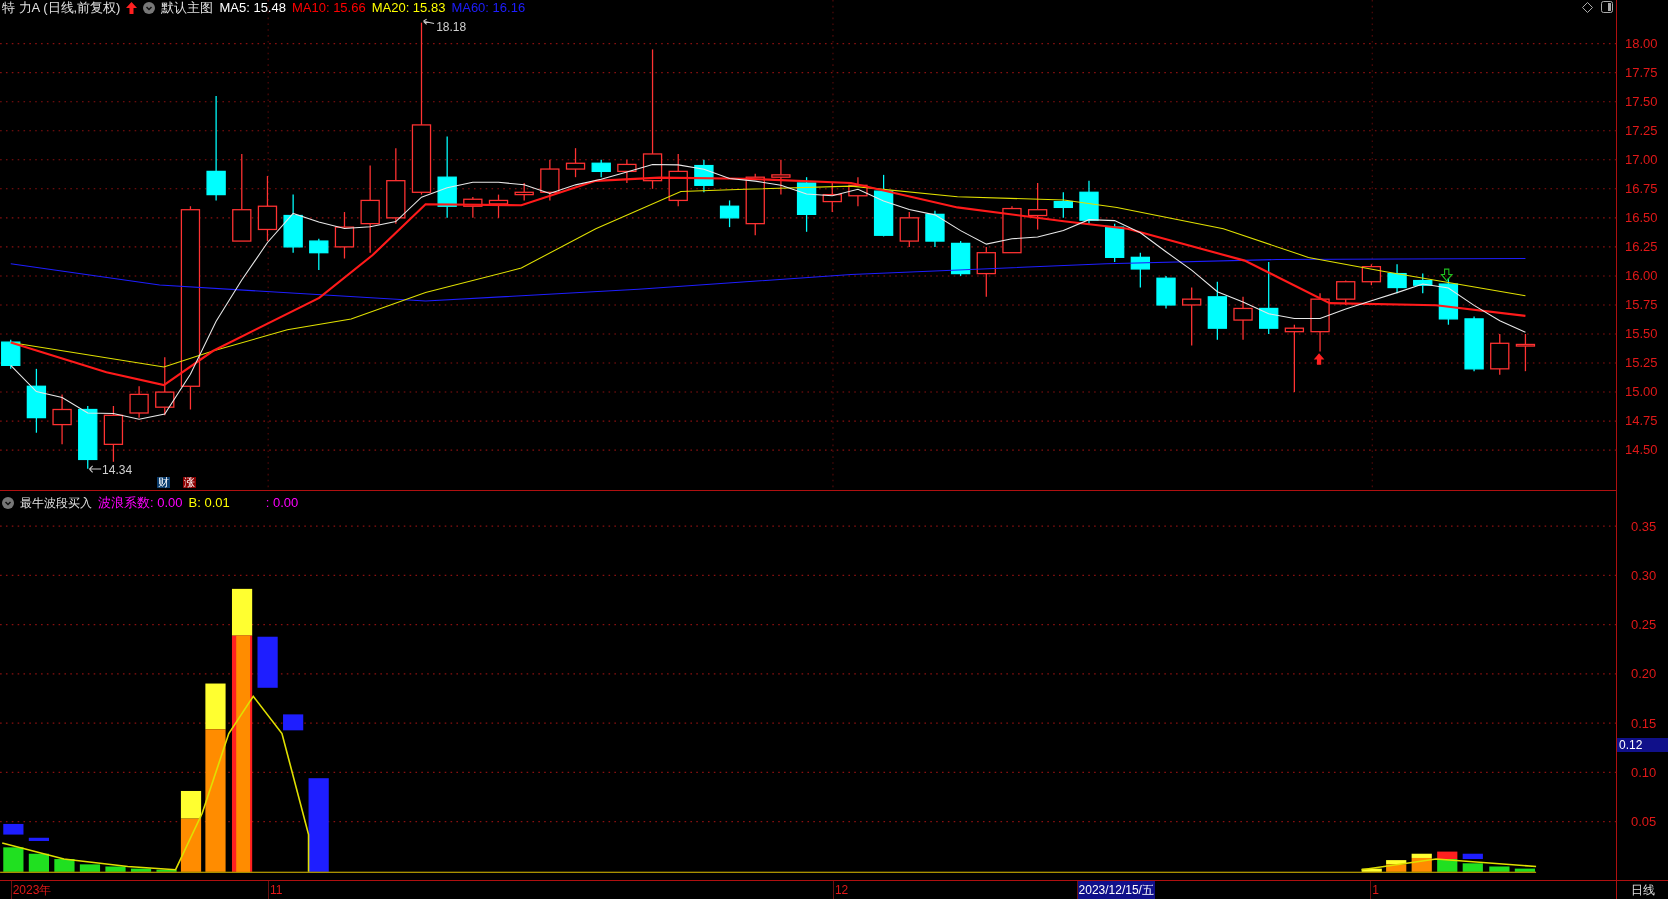  What do you see at coordinates (117, 469) in the screenshot?
I see `price-label: 14.34` at bounding box center [117, 469].